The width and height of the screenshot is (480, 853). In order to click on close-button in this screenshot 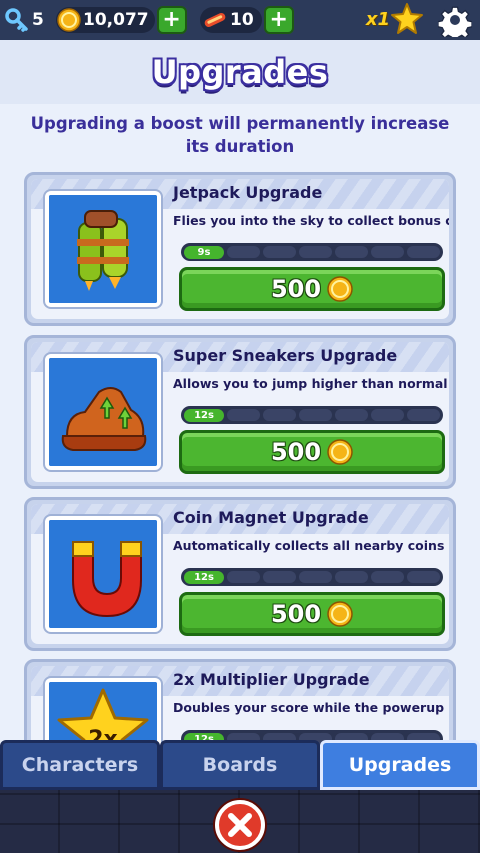, I will do `click(240, 825)`.